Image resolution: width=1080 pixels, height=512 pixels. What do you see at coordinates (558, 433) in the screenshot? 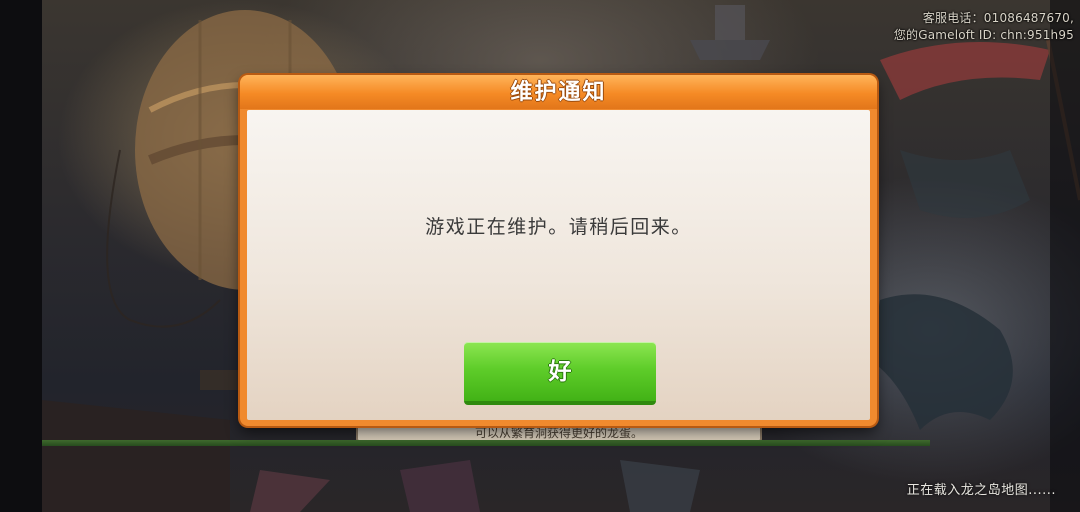
I see `loading-tip-text: 可以从繁育洞获得更好的龙蛋。` at bounding box center [558, 433].